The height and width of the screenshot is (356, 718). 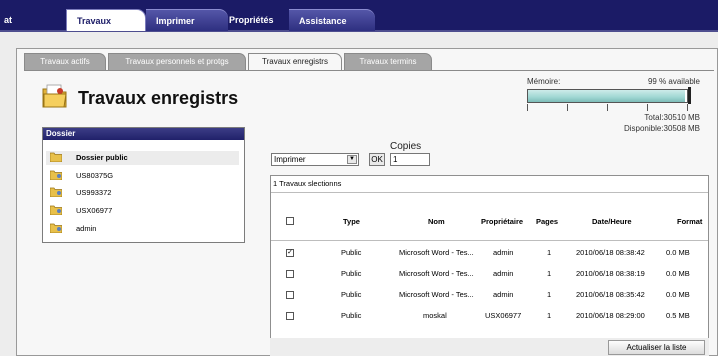 I want to click on memory-scale-ticks, so click(x=607, y=107).